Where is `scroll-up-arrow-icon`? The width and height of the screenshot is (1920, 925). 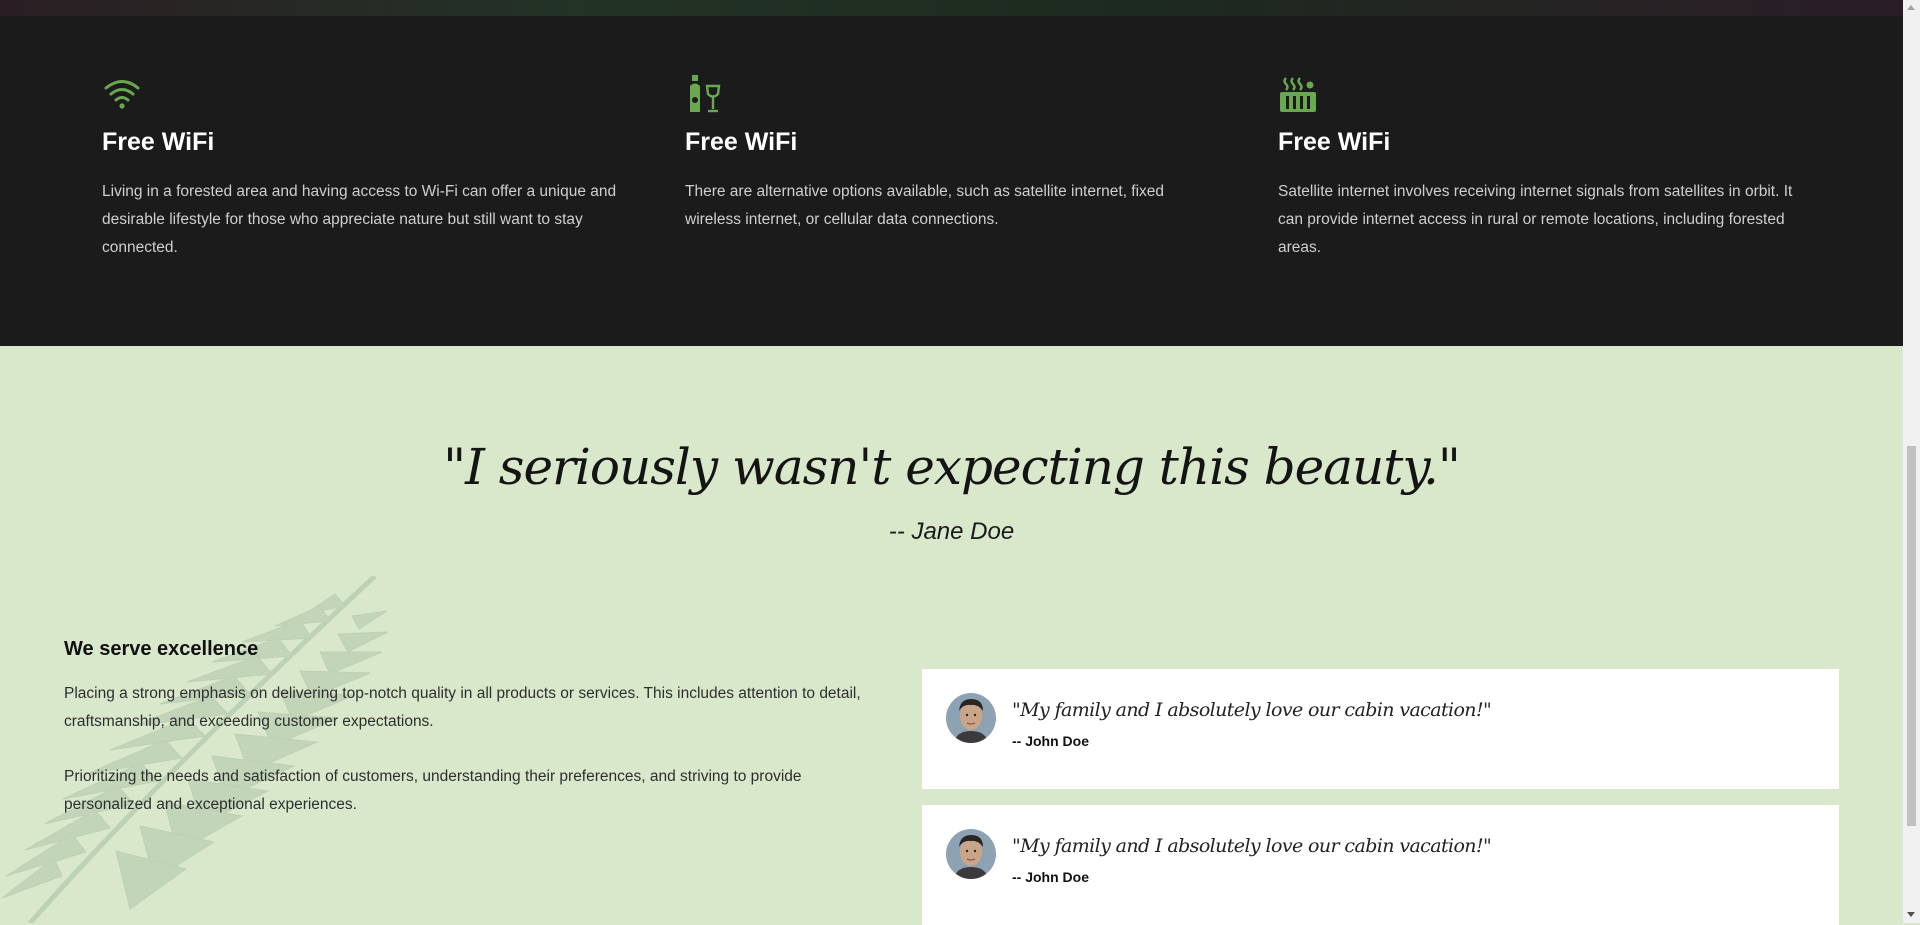 scroll-up-arrow-icon is located at coordinates (1911, 7).